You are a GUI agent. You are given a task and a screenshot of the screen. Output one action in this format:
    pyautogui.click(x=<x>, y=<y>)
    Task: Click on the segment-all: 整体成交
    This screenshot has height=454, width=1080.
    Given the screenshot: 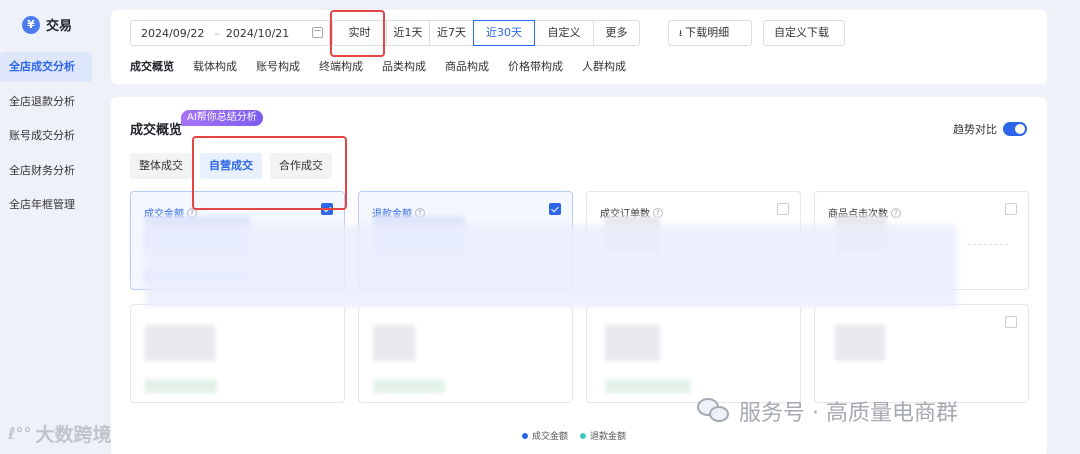 What is the action you would take?
    pyautogui.click(x=161, y=166)
    